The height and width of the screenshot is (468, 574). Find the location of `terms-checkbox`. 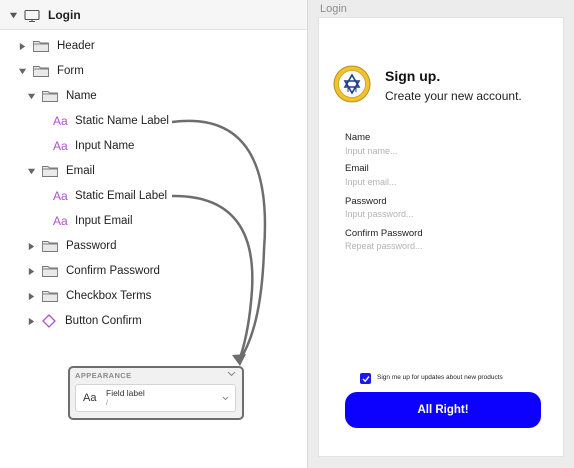

terms-checkbox is located at coordinates (365, 378).